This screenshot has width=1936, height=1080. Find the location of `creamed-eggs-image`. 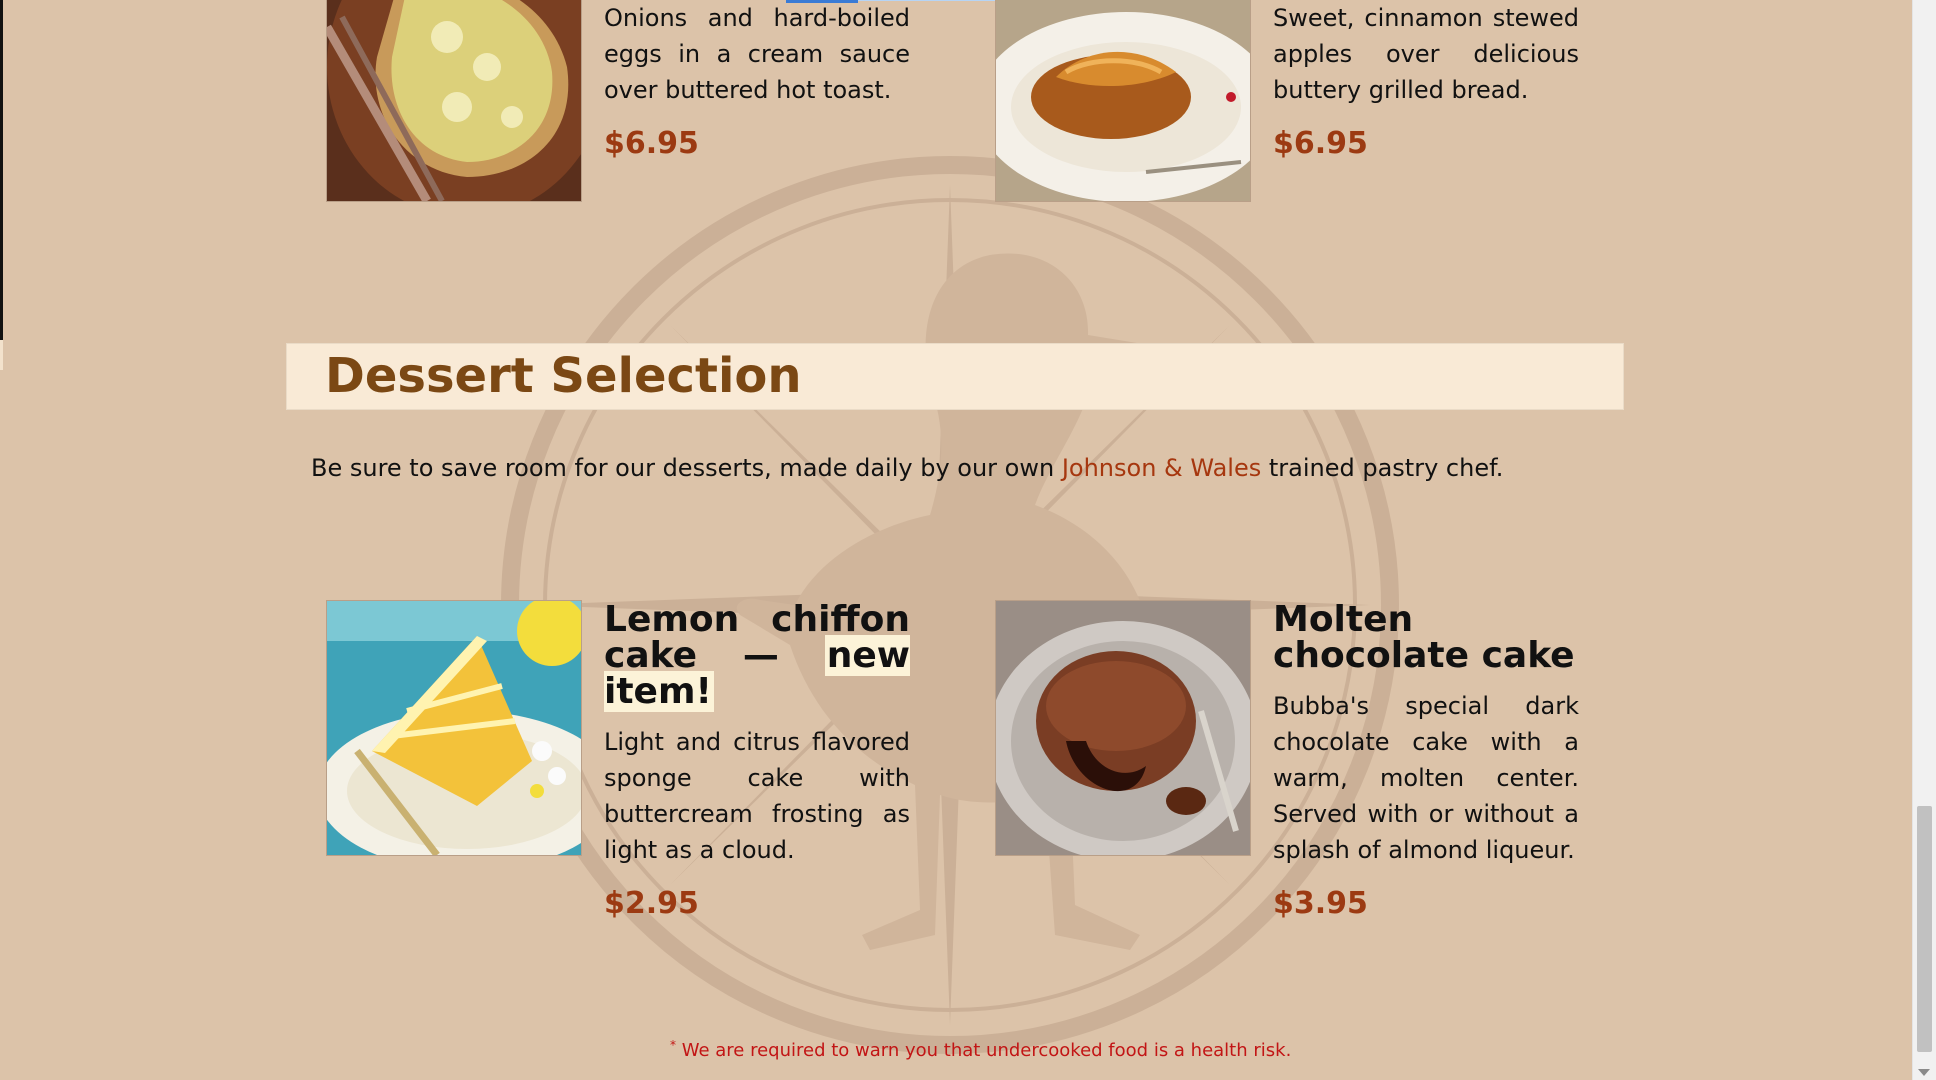

creamed-eggs-image is located at coordinates (454, 101).